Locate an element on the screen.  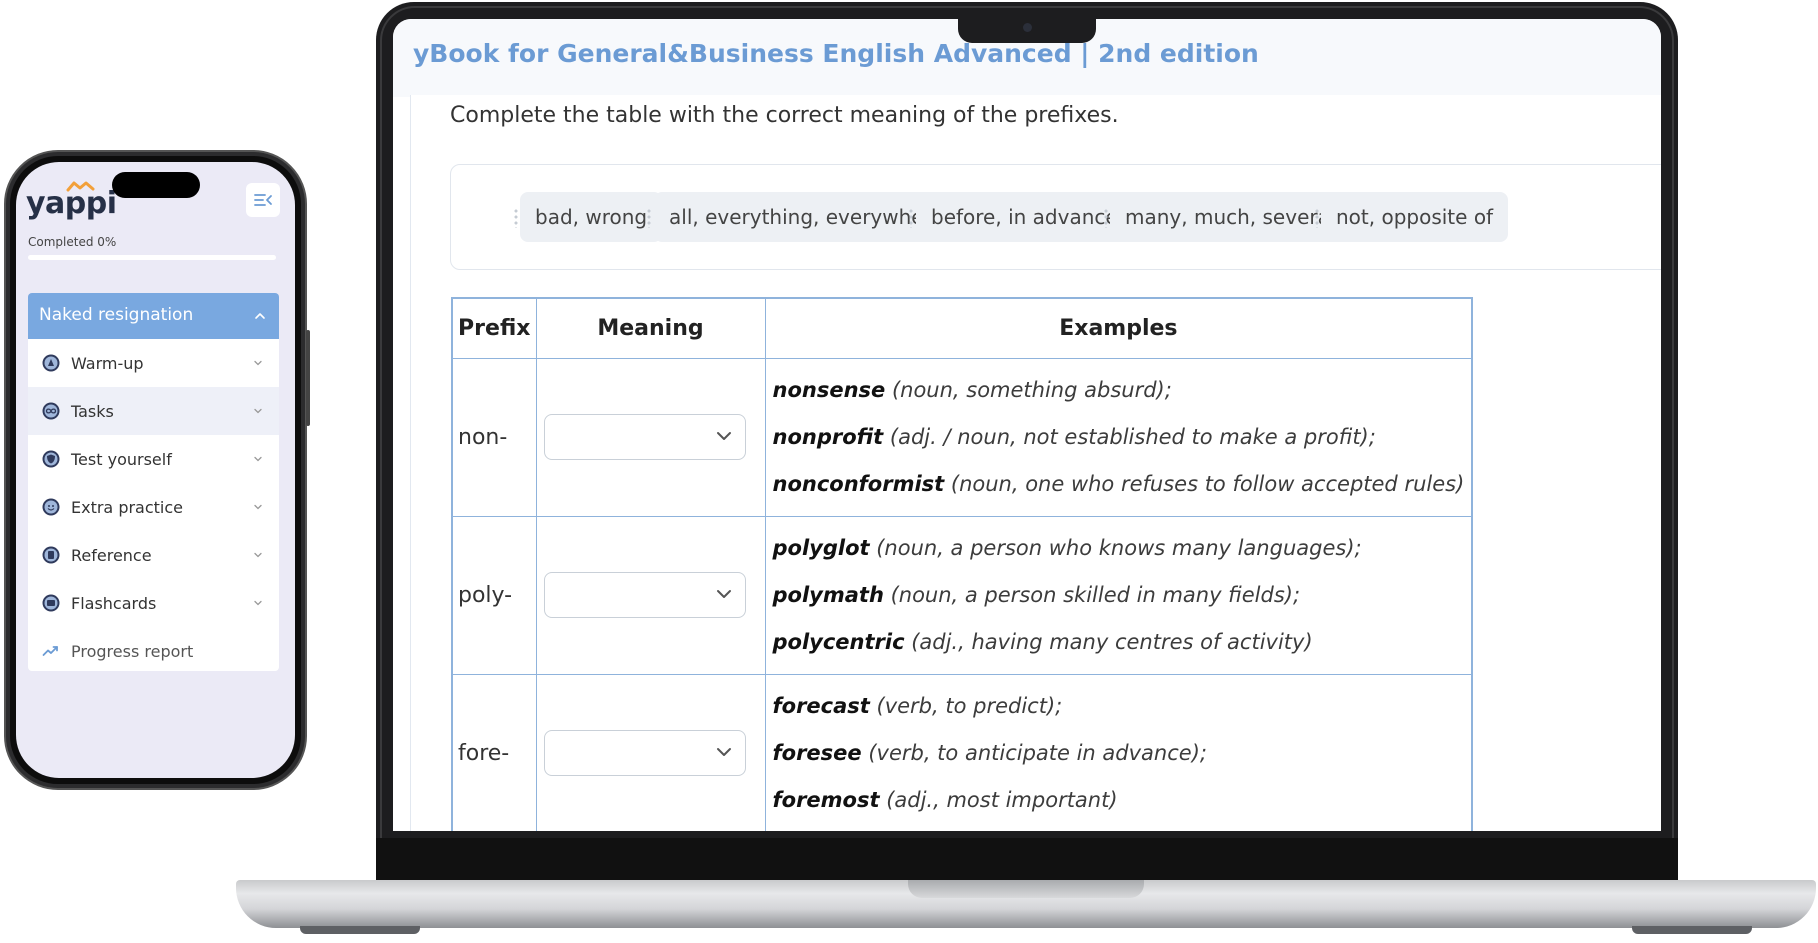
table-header-row: Prefix Meaning Examples is located at coordinates (962, 328).